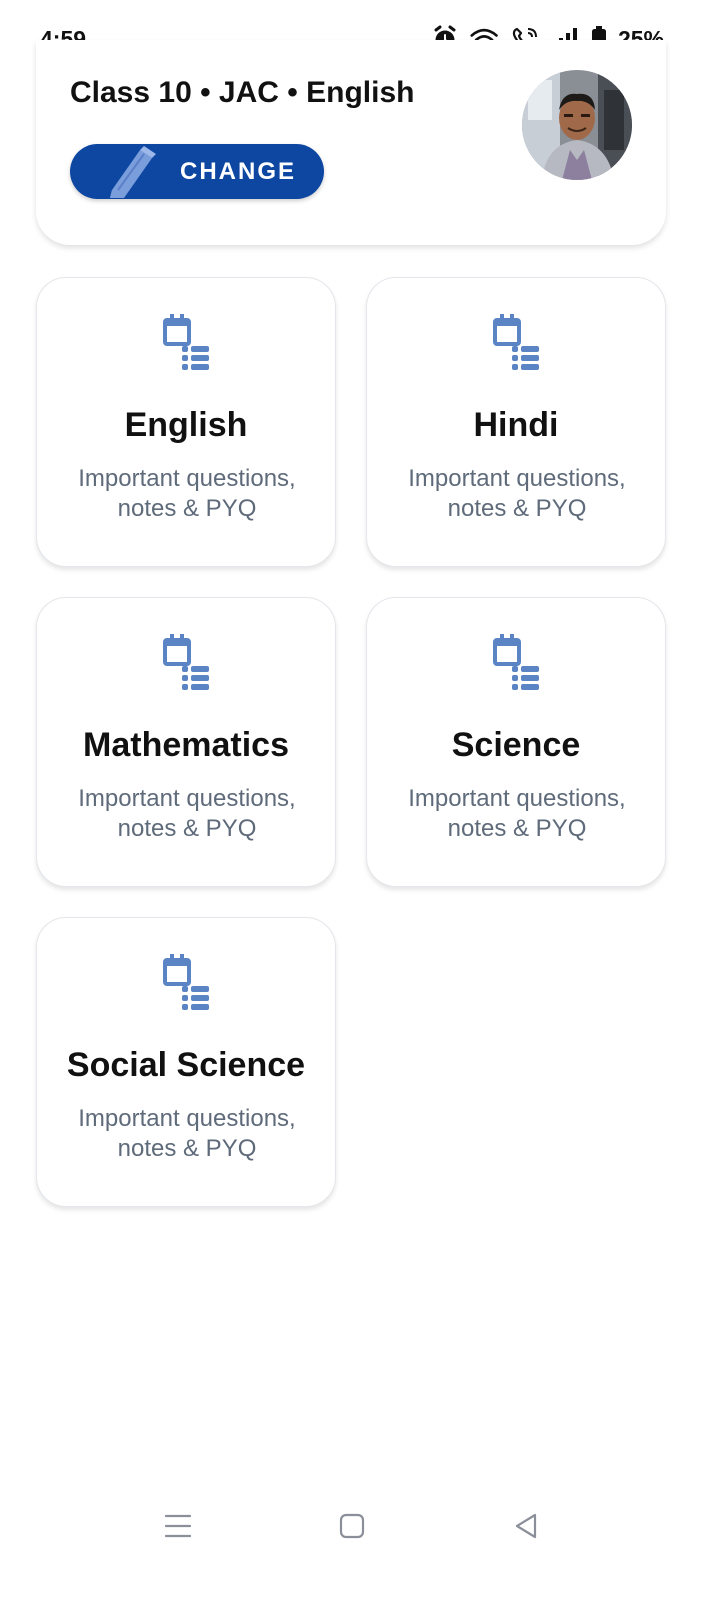 The image size is (716, 1600). What do you see at coordinates (178, 1526) in the screenshot?
I see `menu-icon` at bounding box center [178, 1526].